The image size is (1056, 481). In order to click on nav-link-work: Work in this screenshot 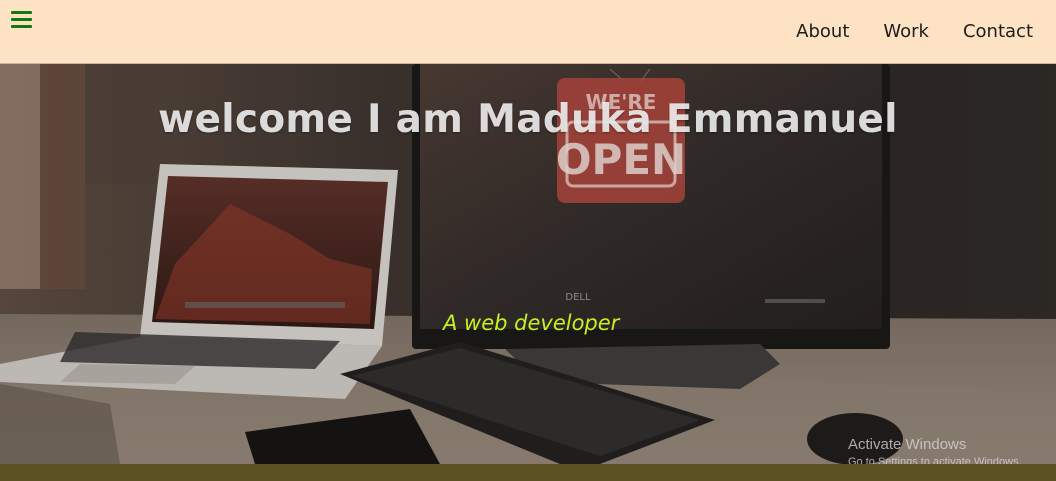, I will do `click(906, 32)`.